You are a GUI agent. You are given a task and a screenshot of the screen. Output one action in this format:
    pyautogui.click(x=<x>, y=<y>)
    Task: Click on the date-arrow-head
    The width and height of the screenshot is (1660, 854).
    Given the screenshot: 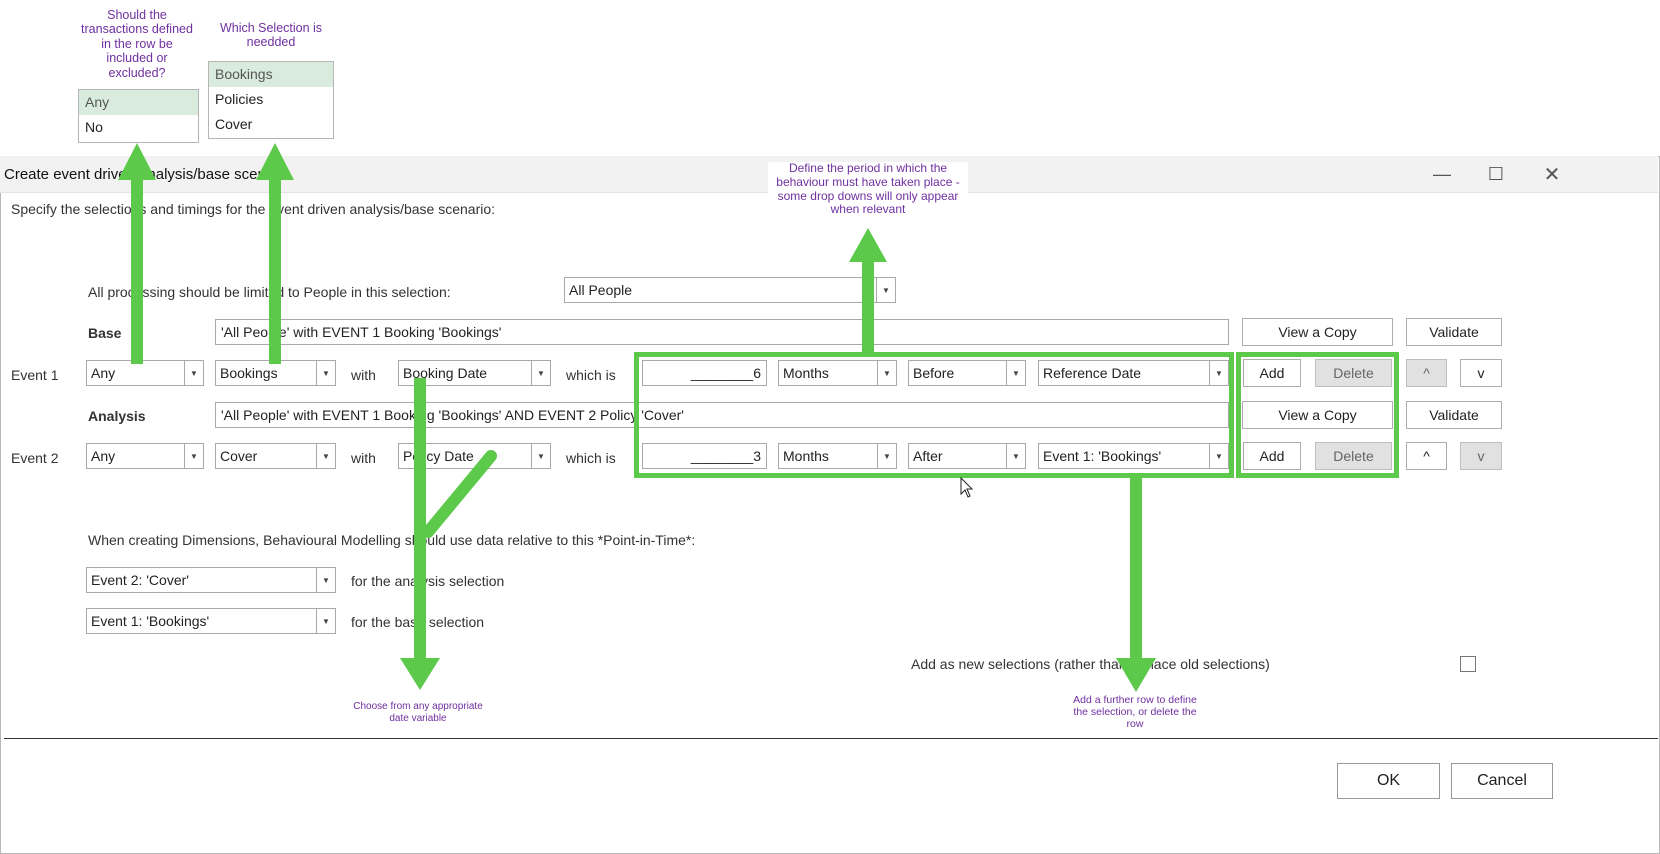 What is the action you would take?
    pyautogui.click(x=420, y=674)
    